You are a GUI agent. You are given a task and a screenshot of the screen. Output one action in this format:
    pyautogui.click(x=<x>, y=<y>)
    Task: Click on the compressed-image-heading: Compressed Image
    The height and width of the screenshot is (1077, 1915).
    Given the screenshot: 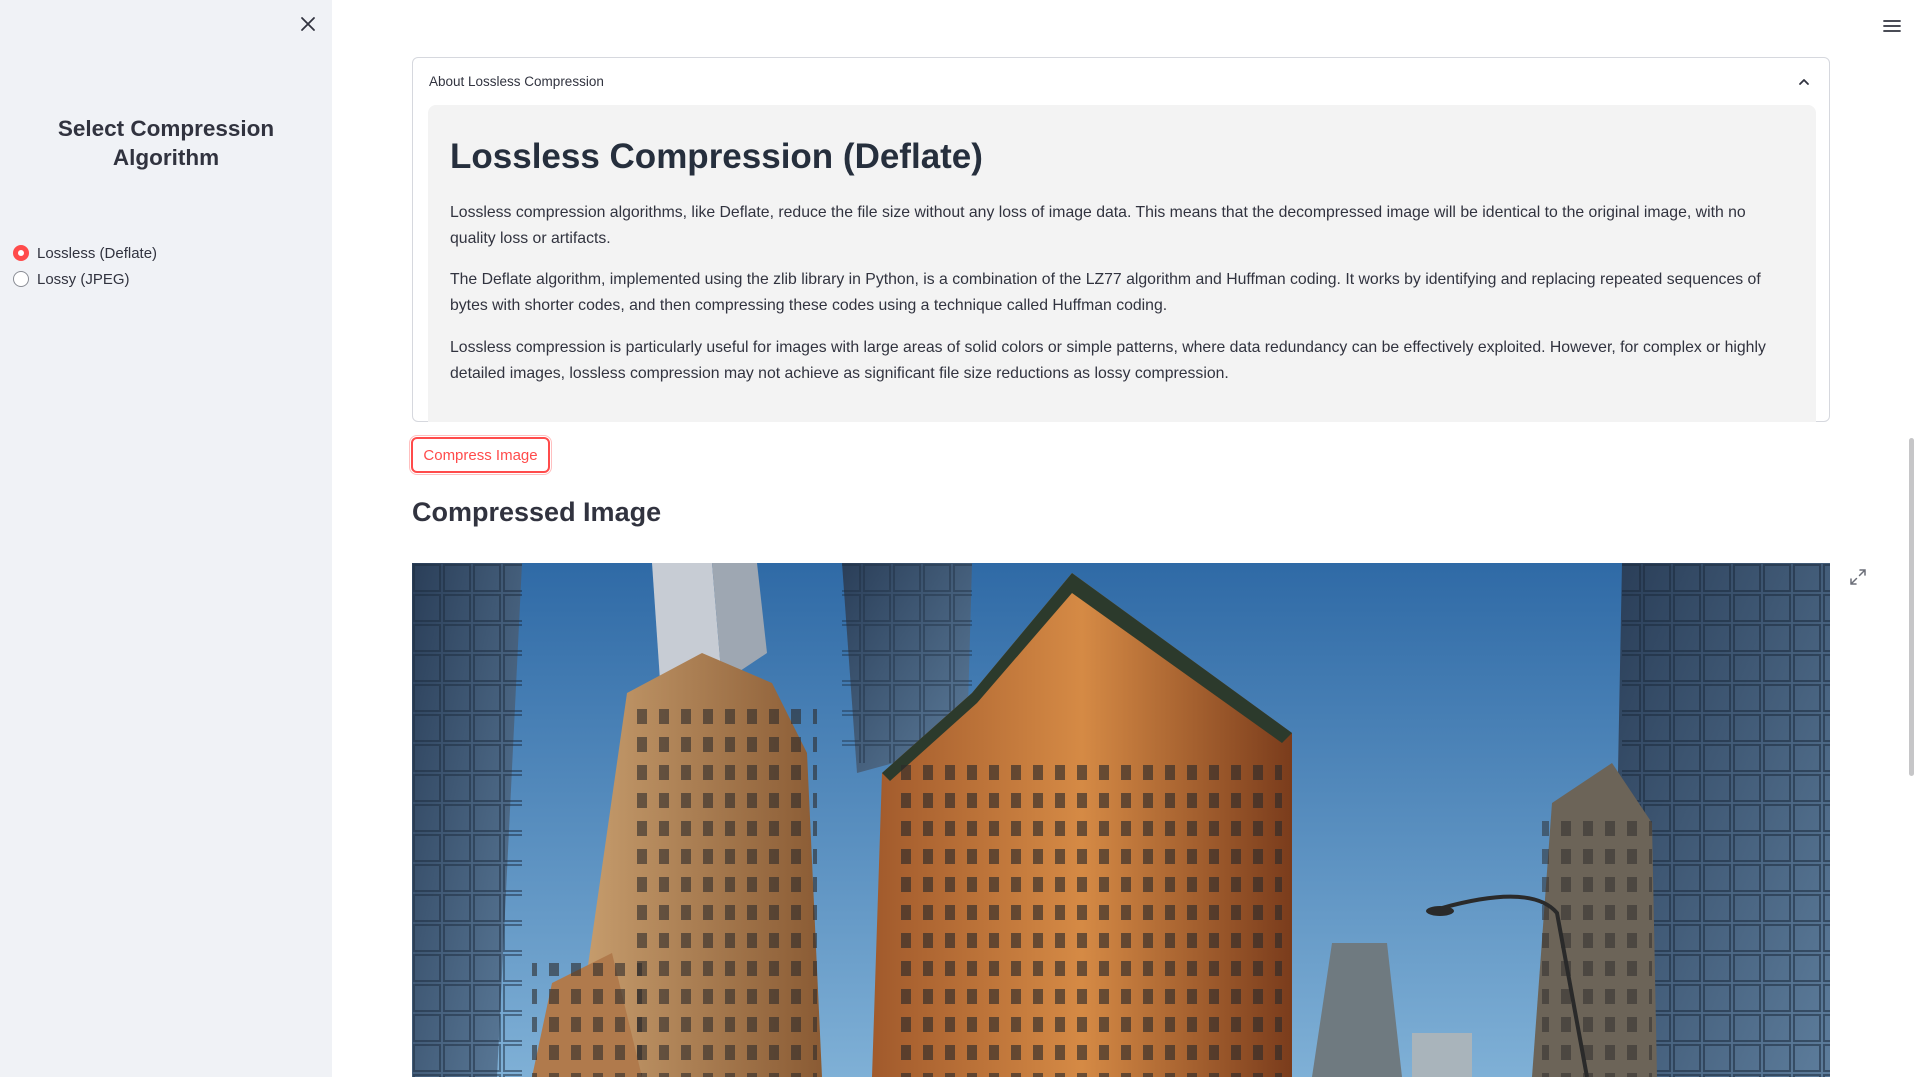 What is the action you would take?
    pyautogui.click(x=537, y=512)
    